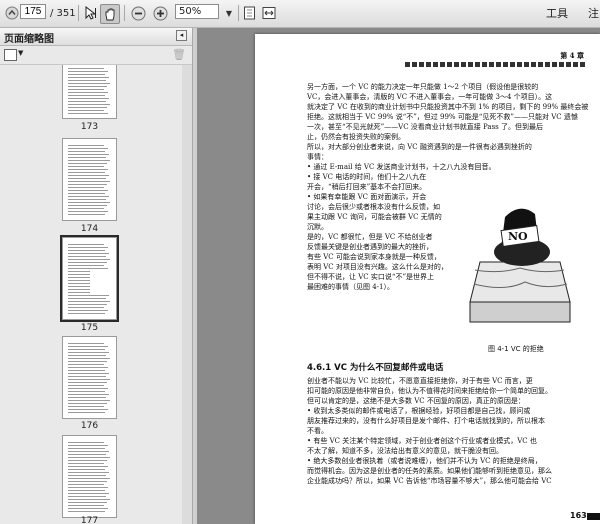 This screenshot has height=524, width=600. What do you see at coordinates (401, 167) in the screenshot?
I see `text-line: • 通过 E-mail 给 VC 发送商业计划书，十之八九没有回音。` at bounding box center [401, 167].